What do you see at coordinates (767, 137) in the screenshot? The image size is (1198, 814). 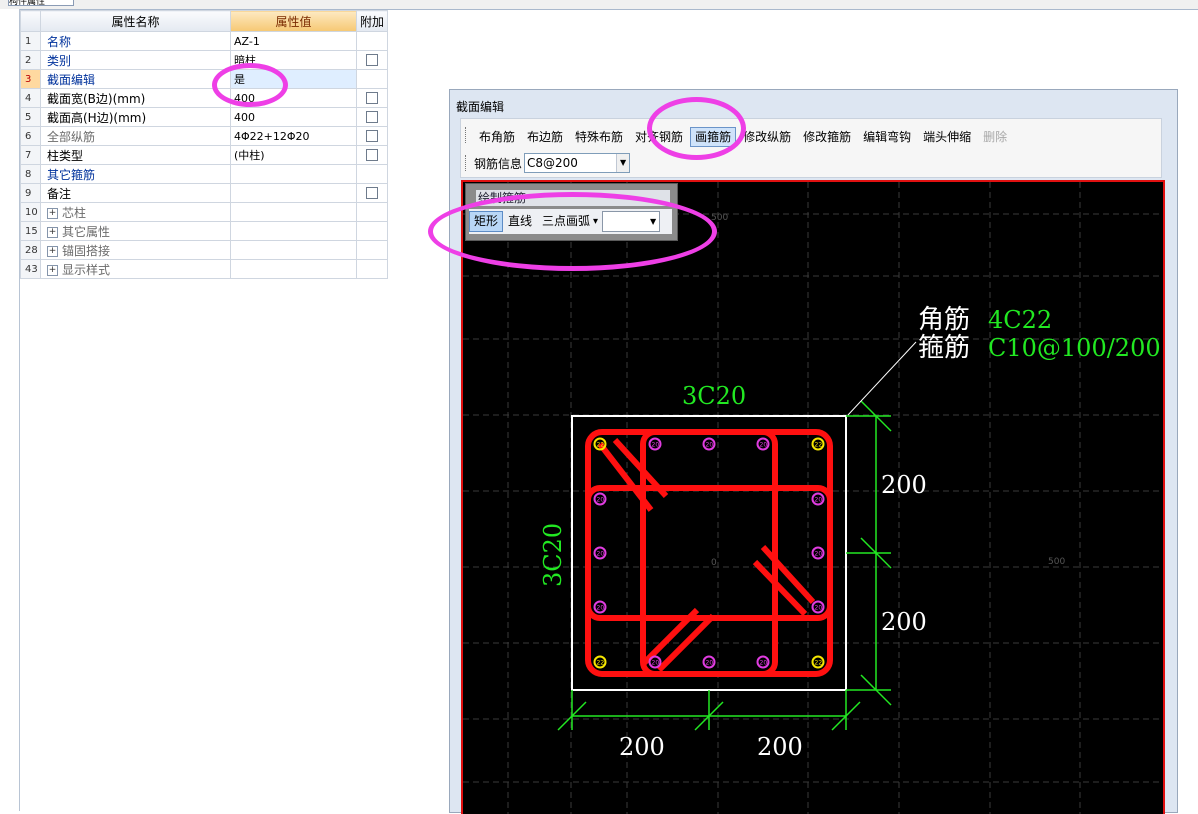 I see `toolbar-button: 修改纵筋` at bounding box center [767, 137].